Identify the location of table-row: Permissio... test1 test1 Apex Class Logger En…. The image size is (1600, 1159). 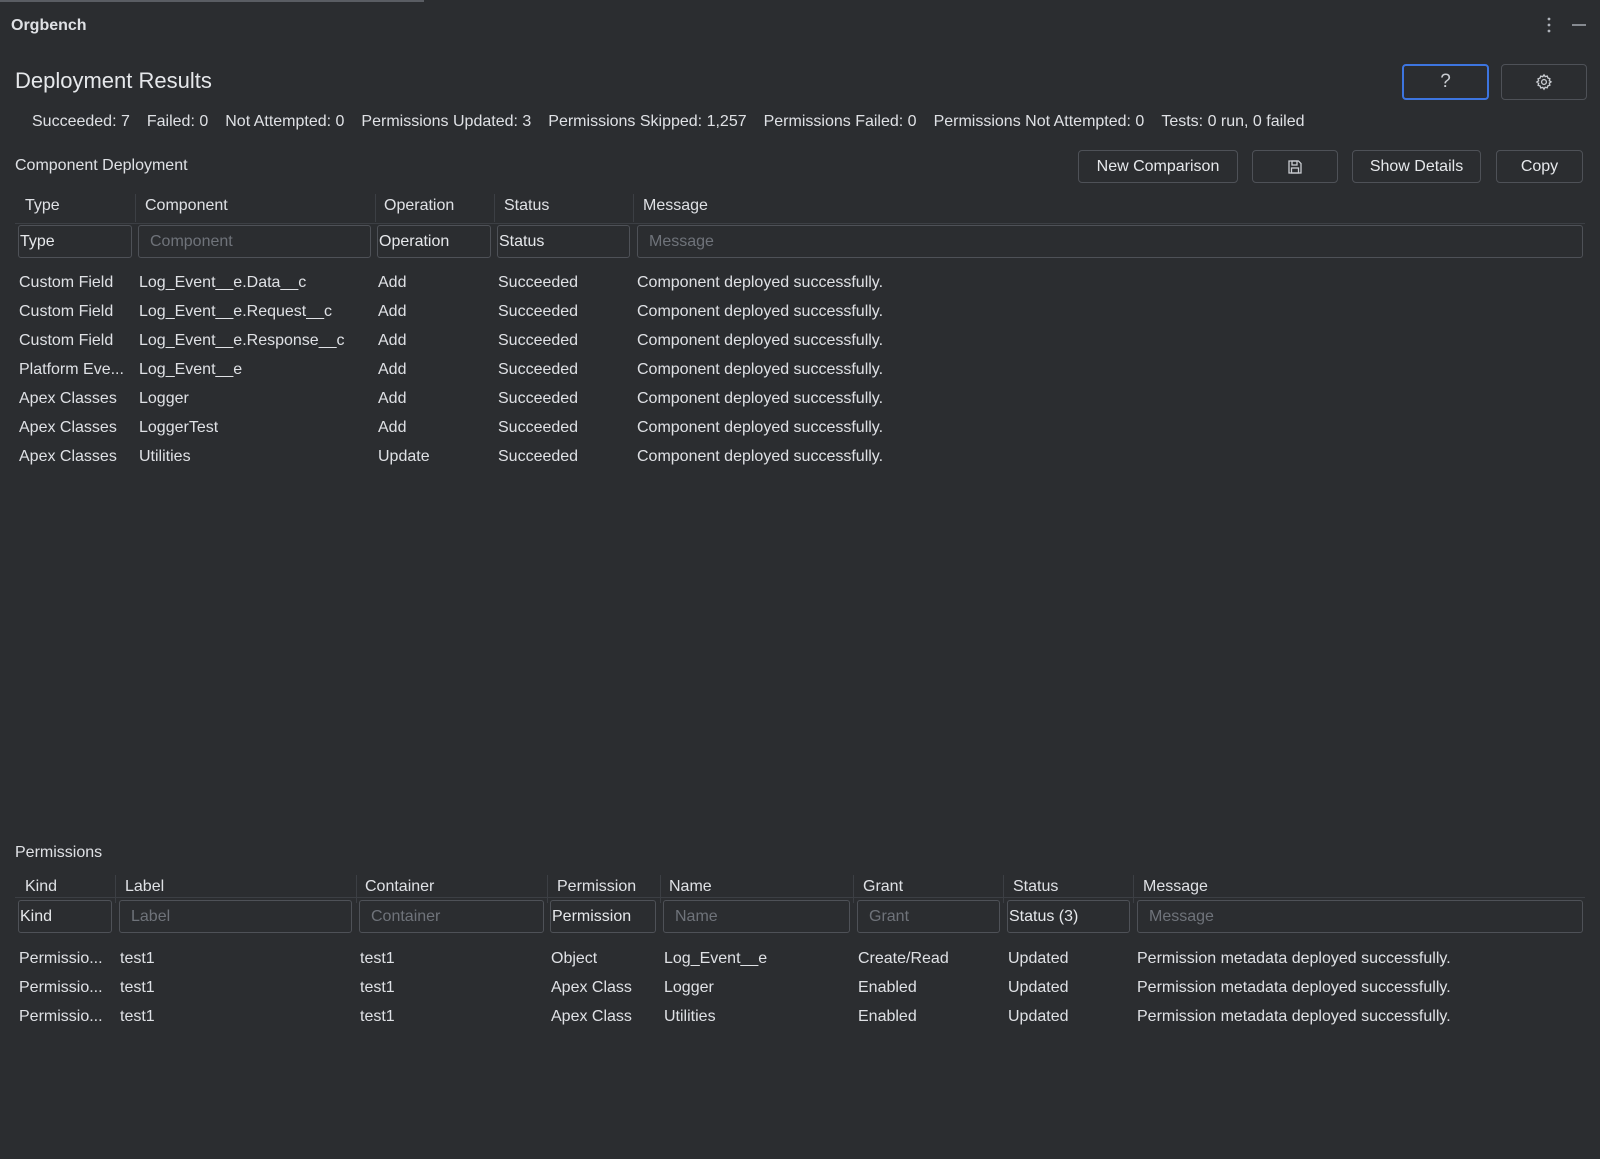
(800, 989).